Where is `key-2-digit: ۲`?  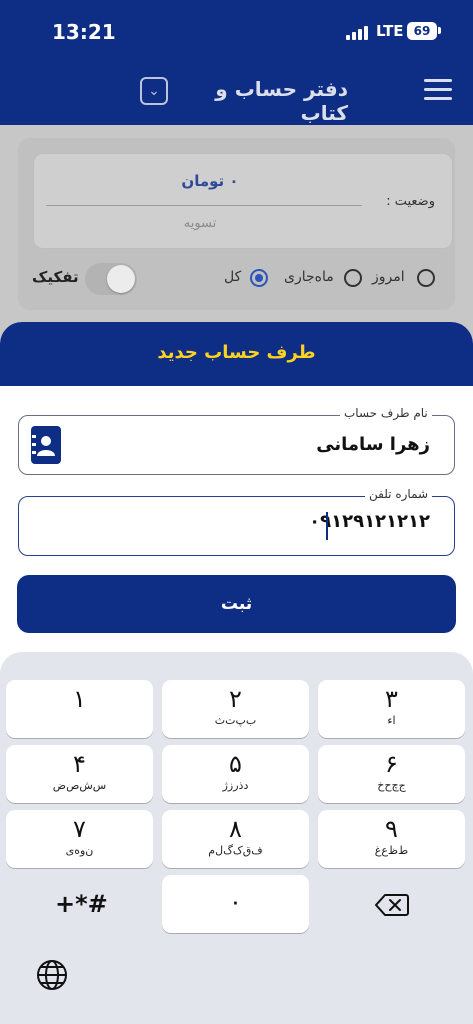 key-2-digit: ۲ is located at coordinates (235, 699).